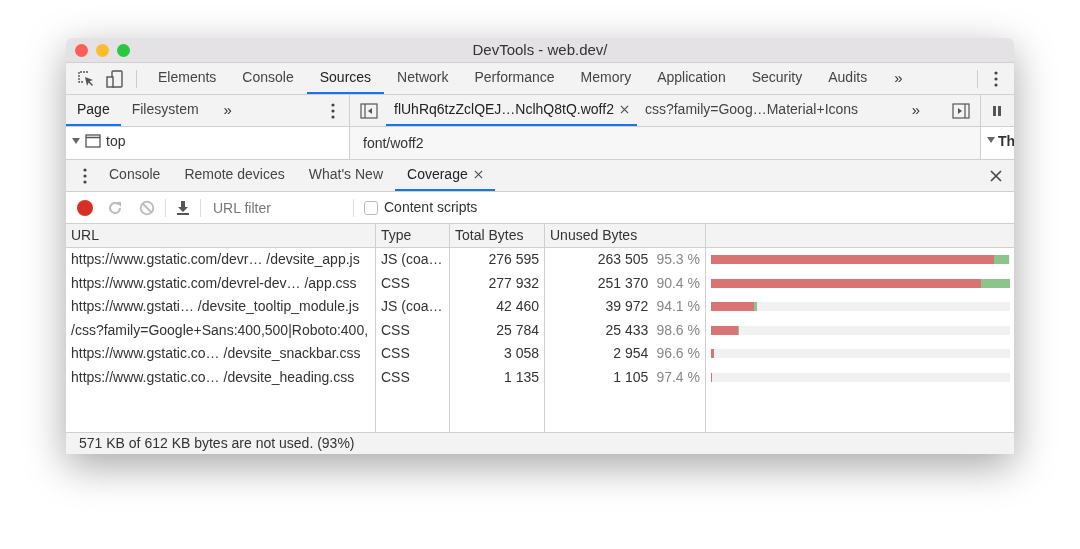 This screenshot has width=1080, height=549. I want to click on table-cell-text: 263 505, so click(623, 260).